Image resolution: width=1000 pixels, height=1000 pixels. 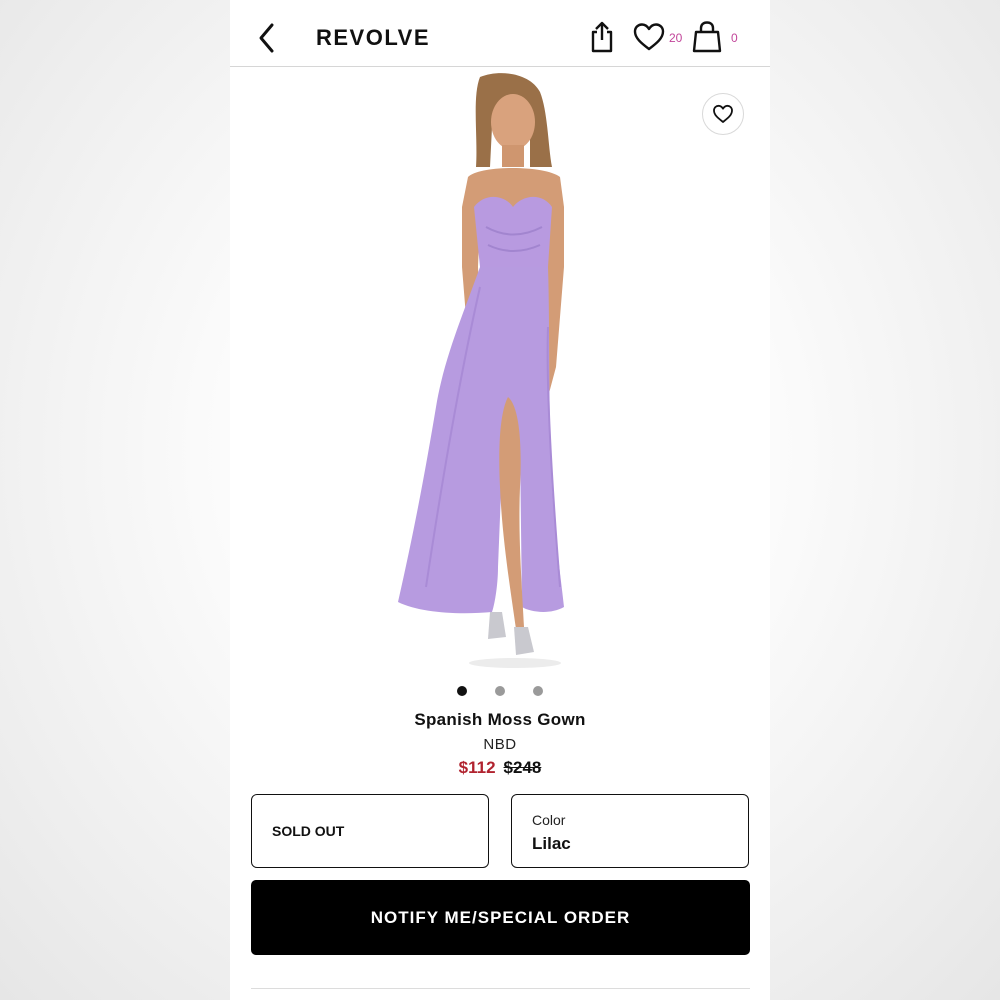 I want to click on bag-count: 0, so click(x=734, y=38).